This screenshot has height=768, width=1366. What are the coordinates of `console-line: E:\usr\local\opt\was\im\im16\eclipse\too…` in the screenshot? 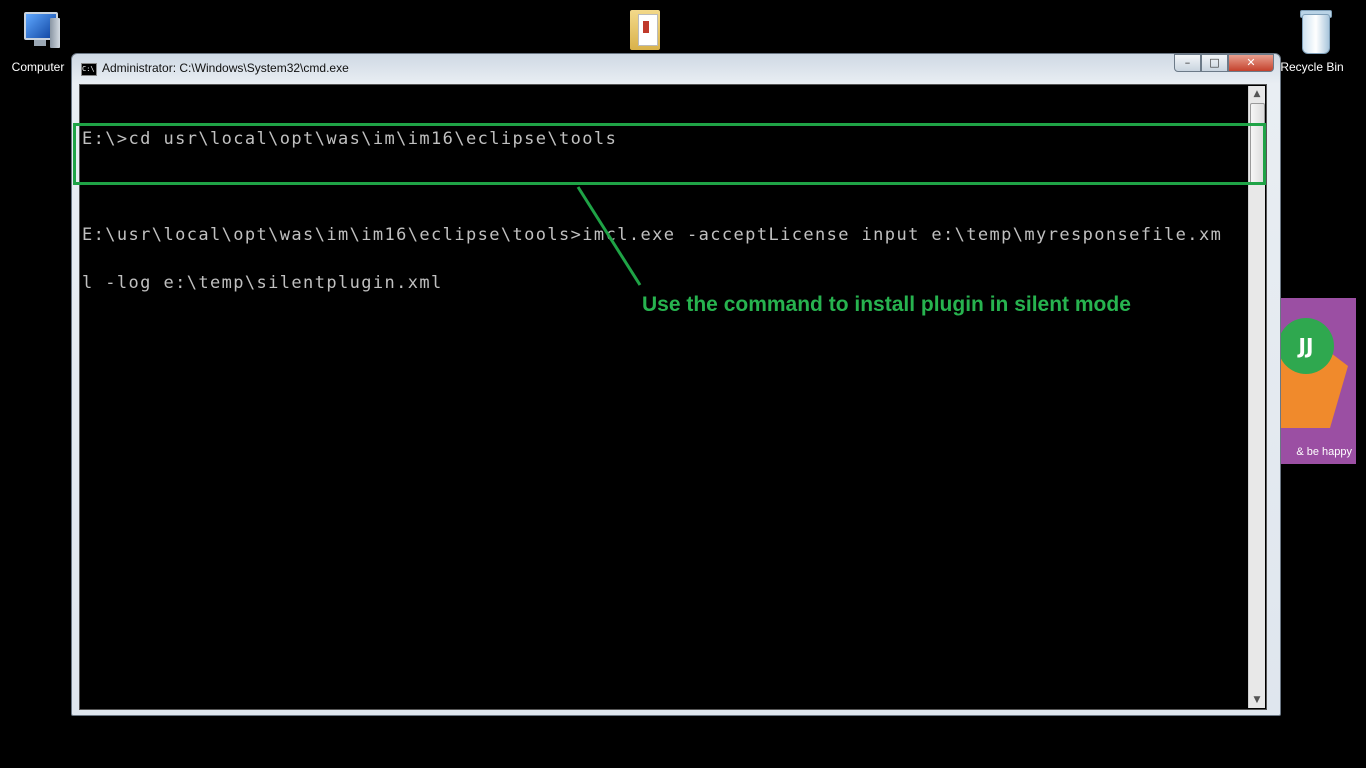 It's located at (652, 235).